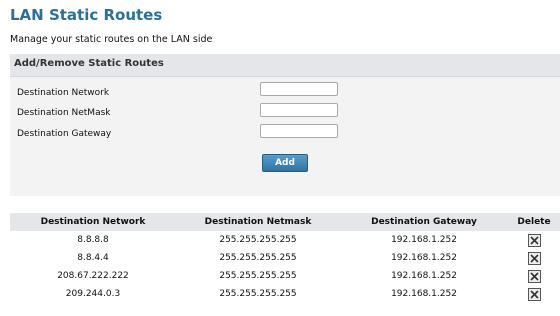  I want to click on column-header-gateway: Destination Gateway, so click(424, 222).